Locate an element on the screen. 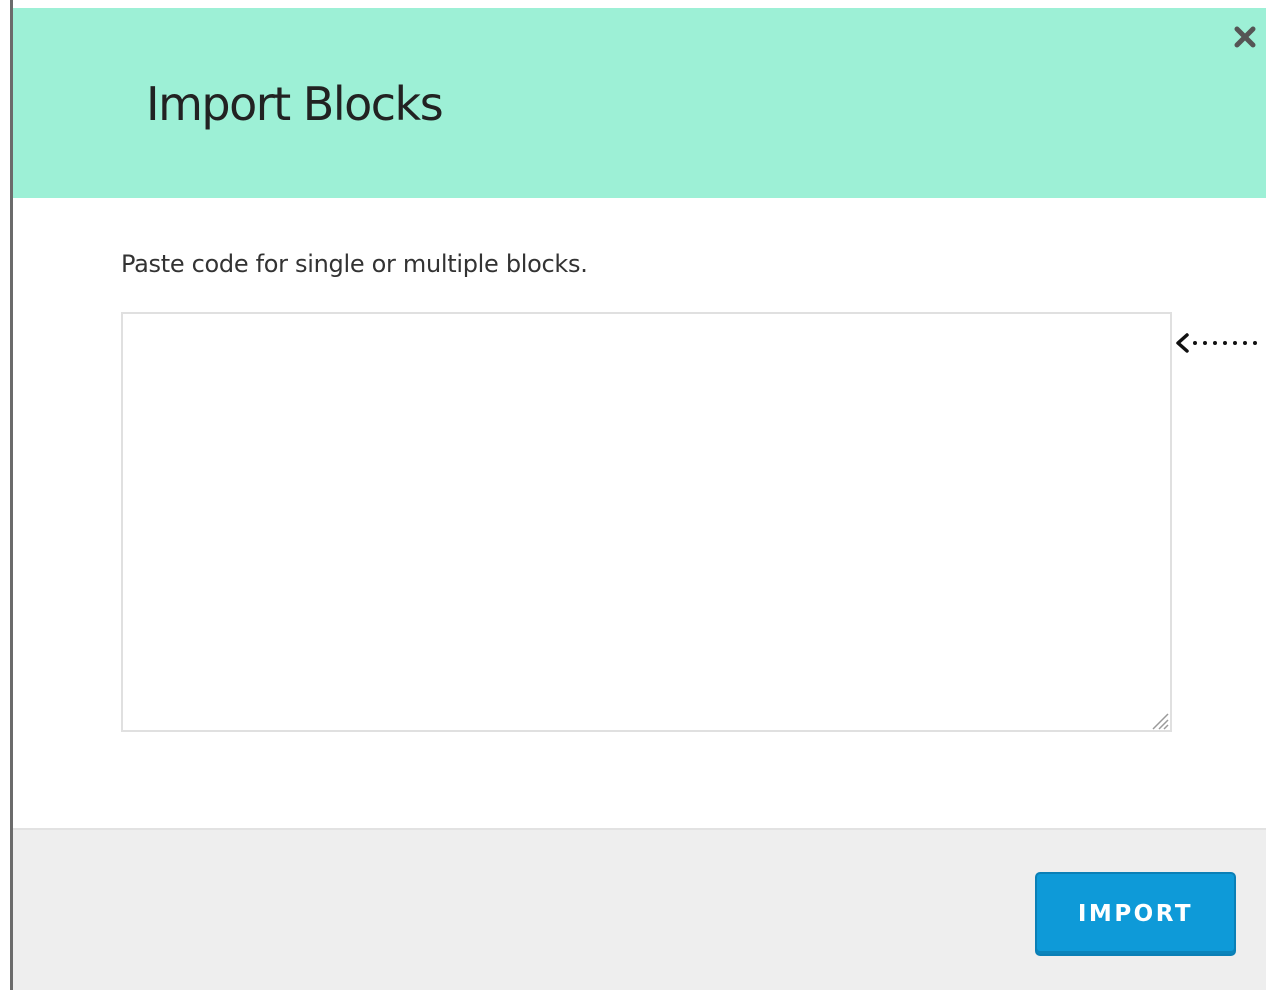 This screenshot has height=990, width=1266. close-button is located at coordinates (1245, 37).